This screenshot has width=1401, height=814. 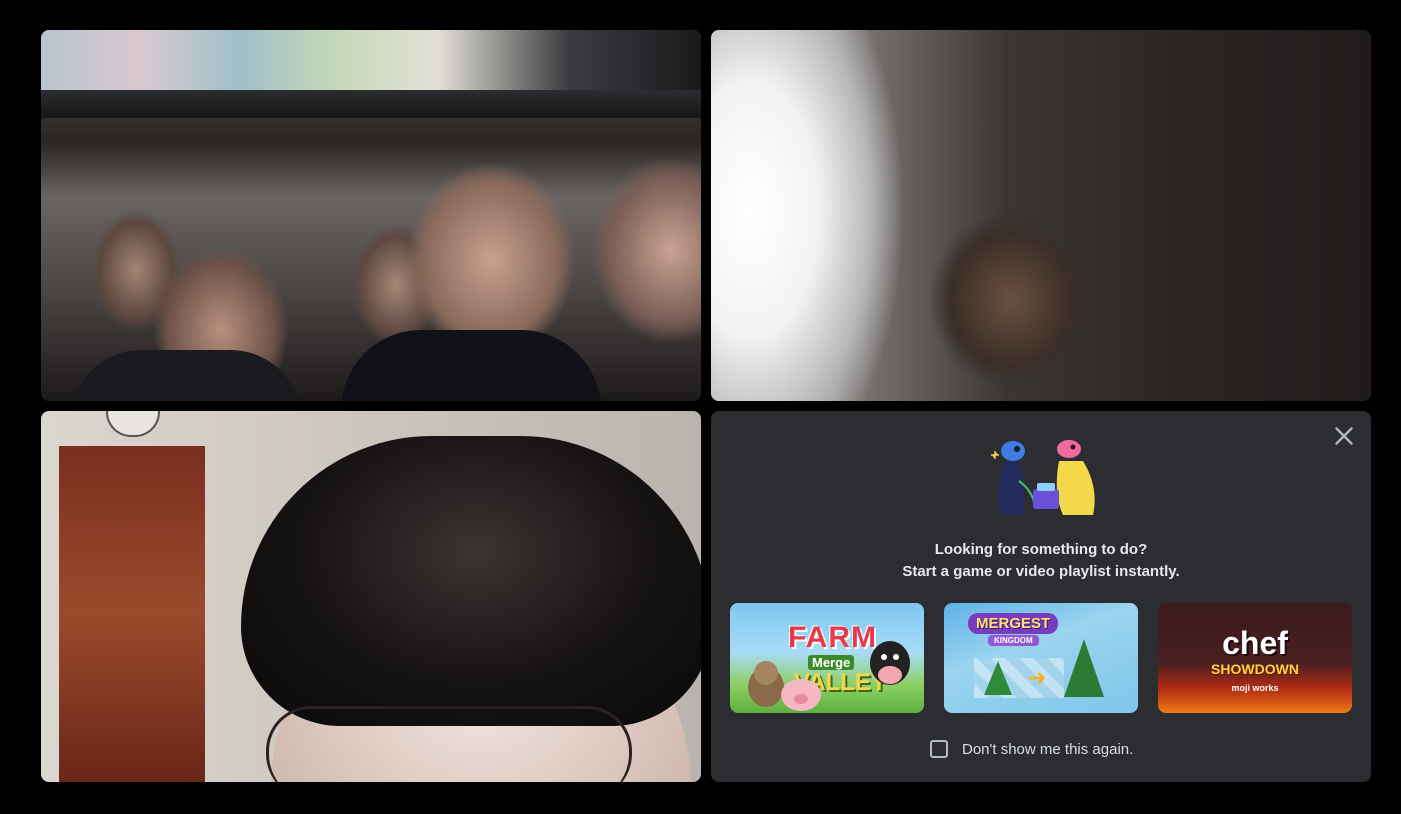 I want to click on activity-card-farm-merge-valley: FARM Merge VALLEY, so click(x=827, y=658).